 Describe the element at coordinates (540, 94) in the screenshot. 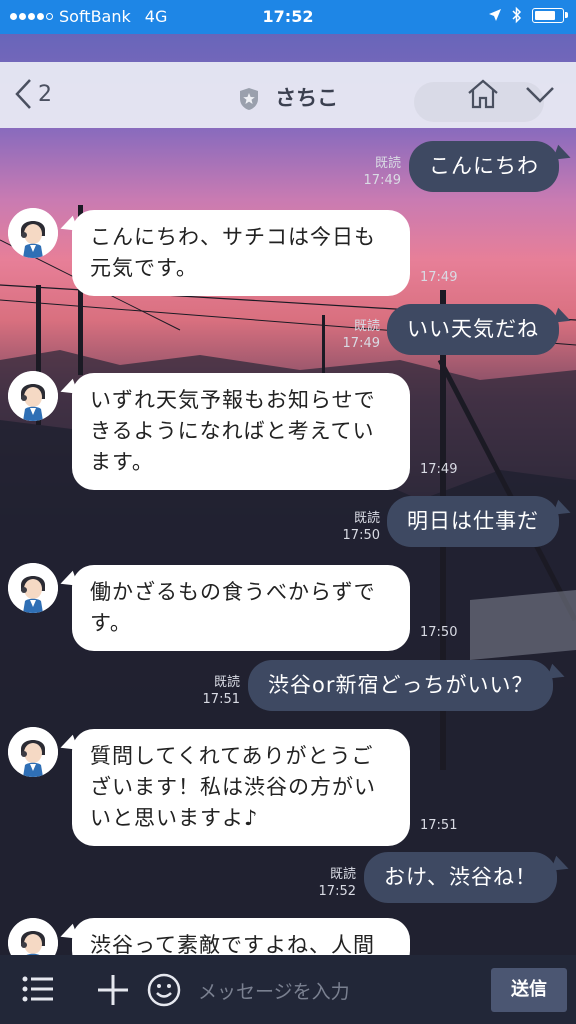

I see `chevron-down-icon` at that location.